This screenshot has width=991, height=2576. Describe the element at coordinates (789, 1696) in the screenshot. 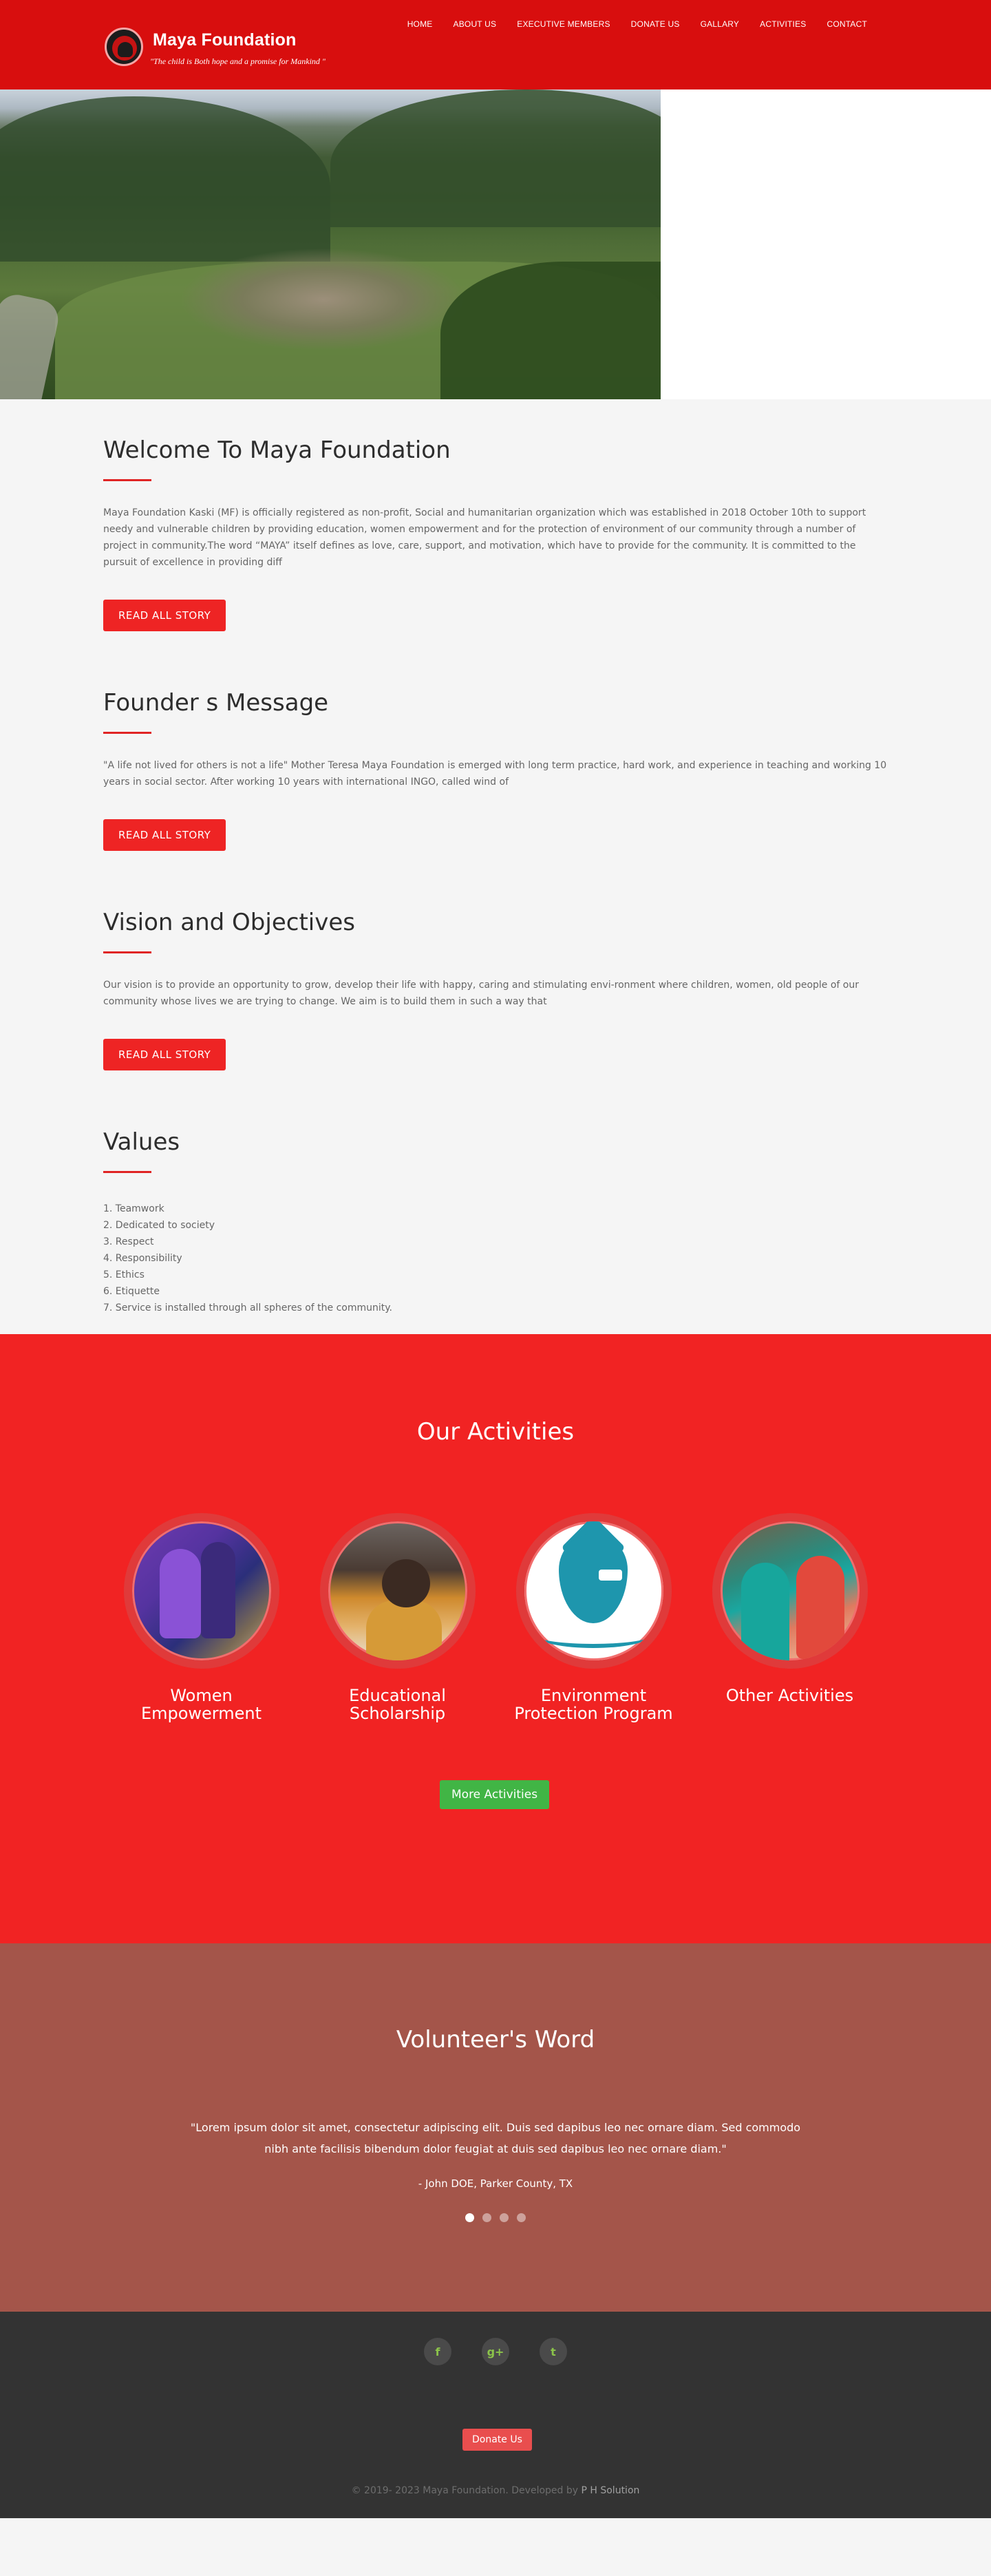

I see `activity-title: Other Activities` at that location.